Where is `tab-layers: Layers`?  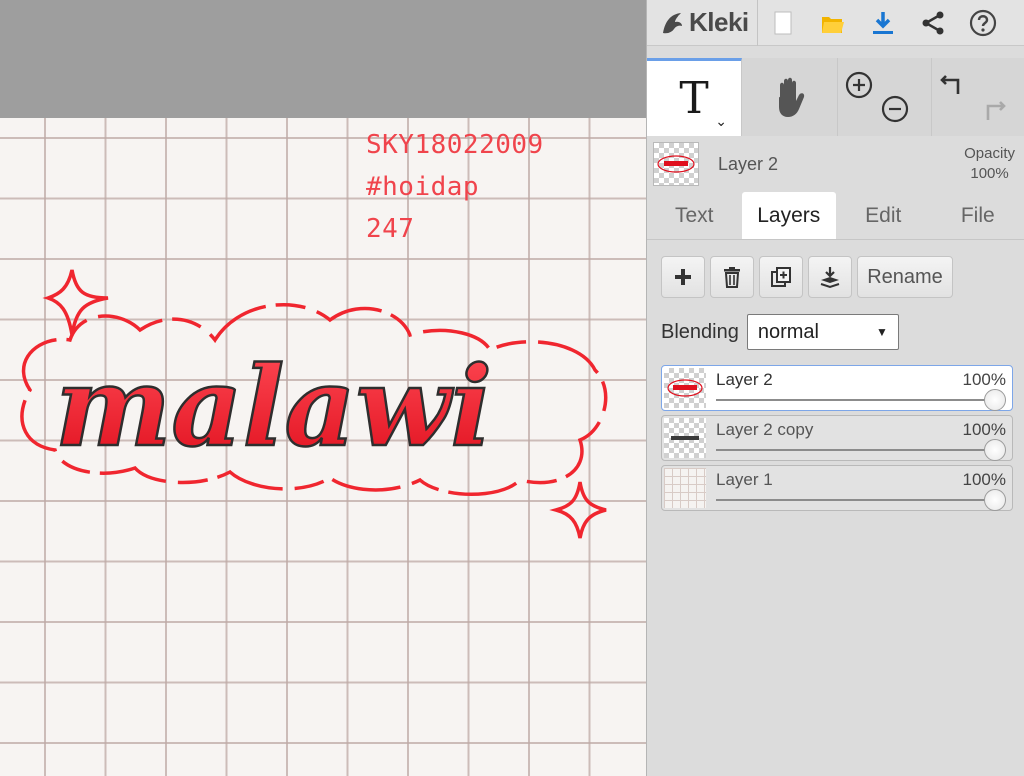
tab-layers: Layers is located at coordinates (788, 215).